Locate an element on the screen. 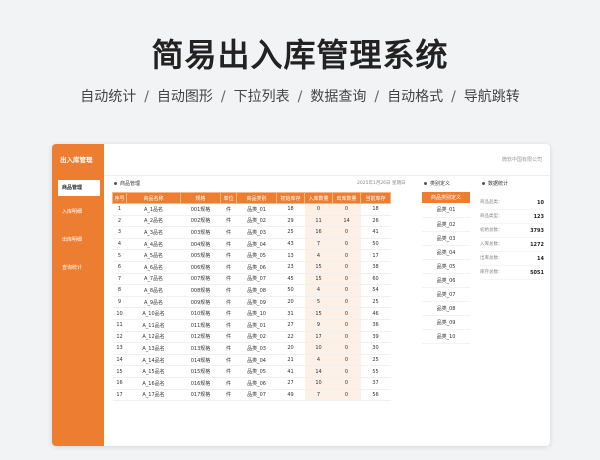 This screenshot has width=600, height=460. sidebar-item-4: 查询统计 is located at coordinates (78, 268).